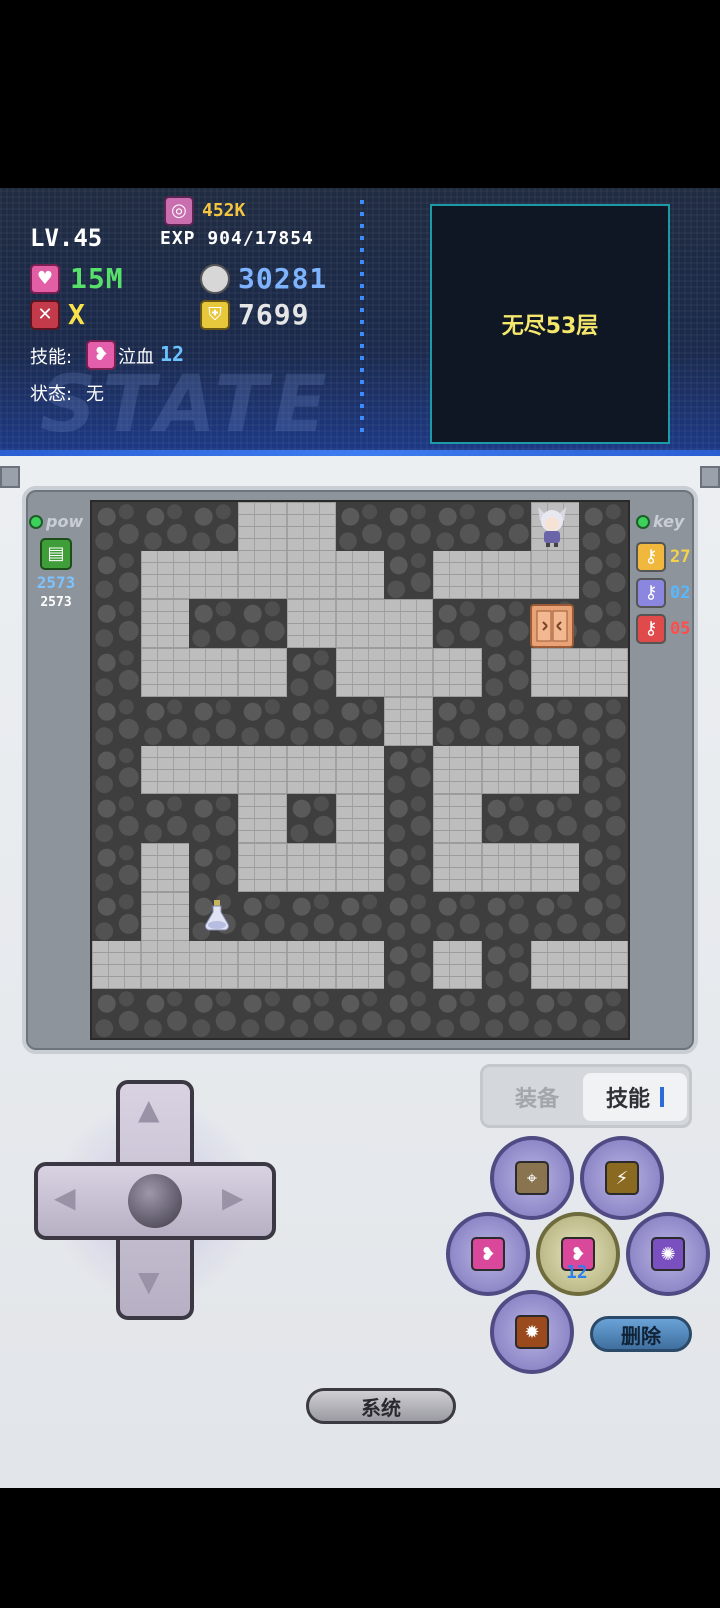  What do you see at coordinates (95, 394) in the screenshot?
I see `status-value: 无` at bounding box center [95, 394].